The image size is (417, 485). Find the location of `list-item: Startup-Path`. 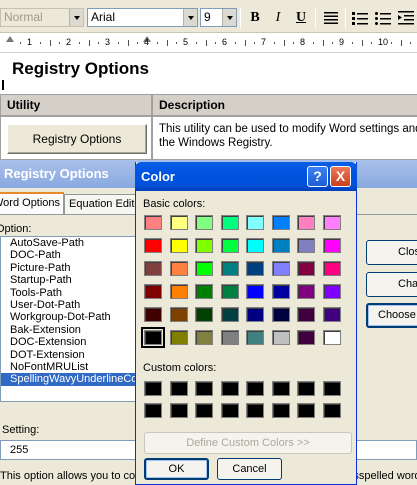

list-item: Startup-Path is located at coordinates (70, 280).